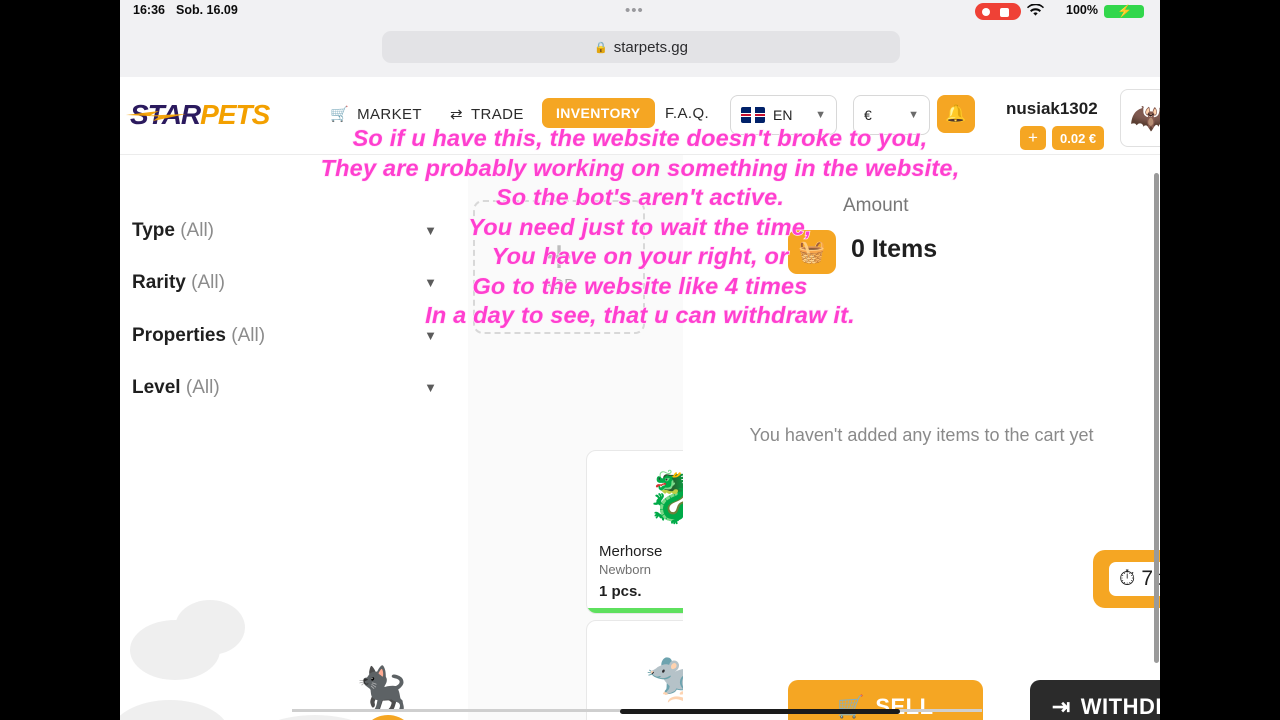 This screenshot has width=1280, height=720. Describe the element at coordinates (389, 114) in the screenshot. I see `nav-market-label: MARKET` at that location.